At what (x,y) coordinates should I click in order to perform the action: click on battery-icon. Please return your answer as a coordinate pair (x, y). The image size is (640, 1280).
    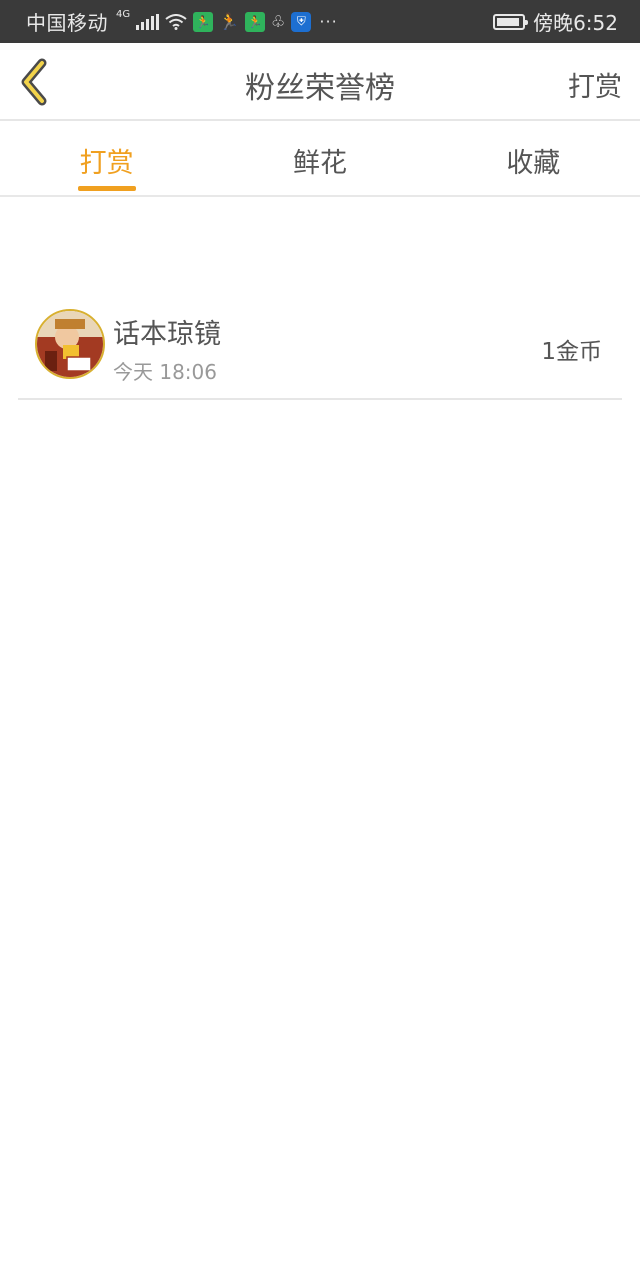
    Looking at the image, I should click on (511, 21).